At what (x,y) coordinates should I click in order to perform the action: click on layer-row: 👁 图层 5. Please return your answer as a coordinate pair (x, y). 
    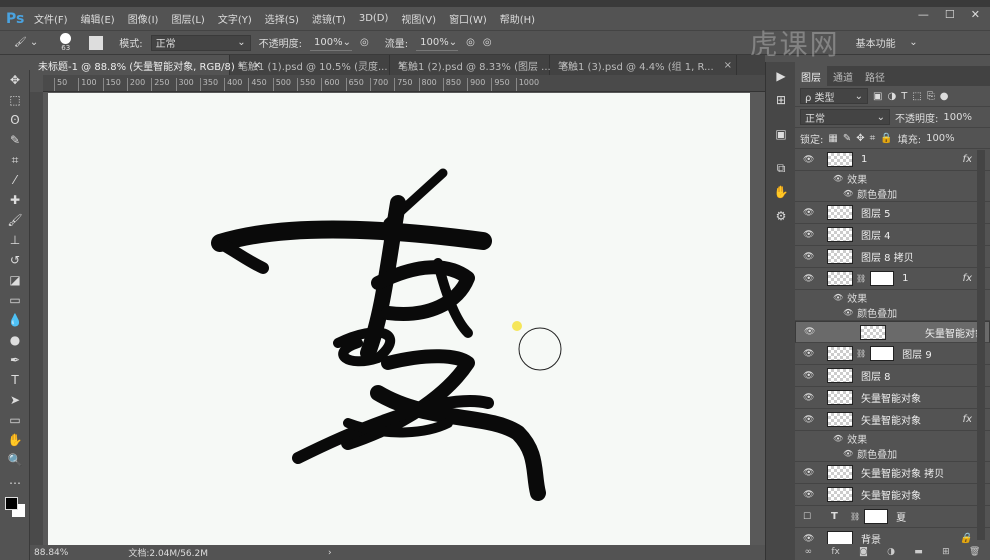
    Looking at the image, I should click on (892, 213).